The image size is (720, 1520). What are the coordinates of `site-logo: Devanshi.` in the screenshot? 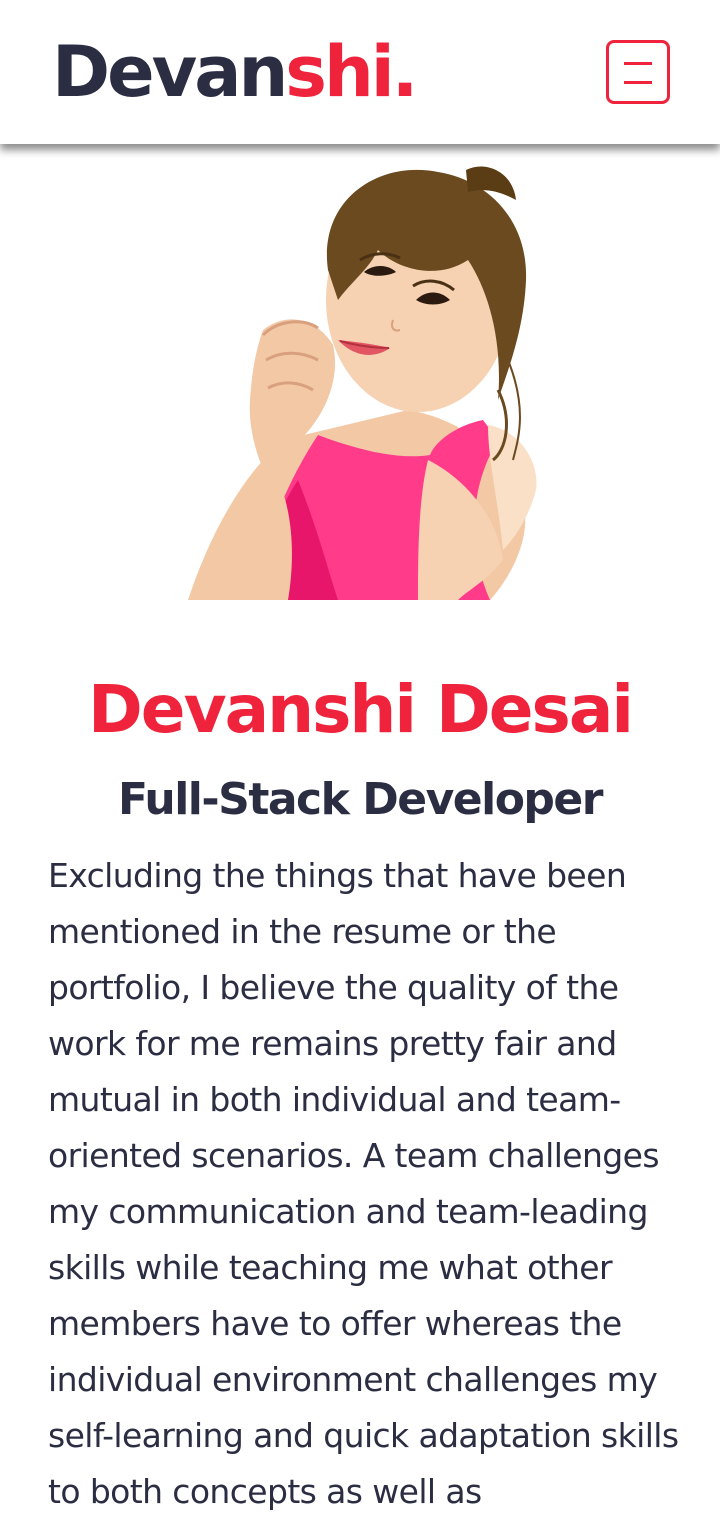 It's located at (235, 72).